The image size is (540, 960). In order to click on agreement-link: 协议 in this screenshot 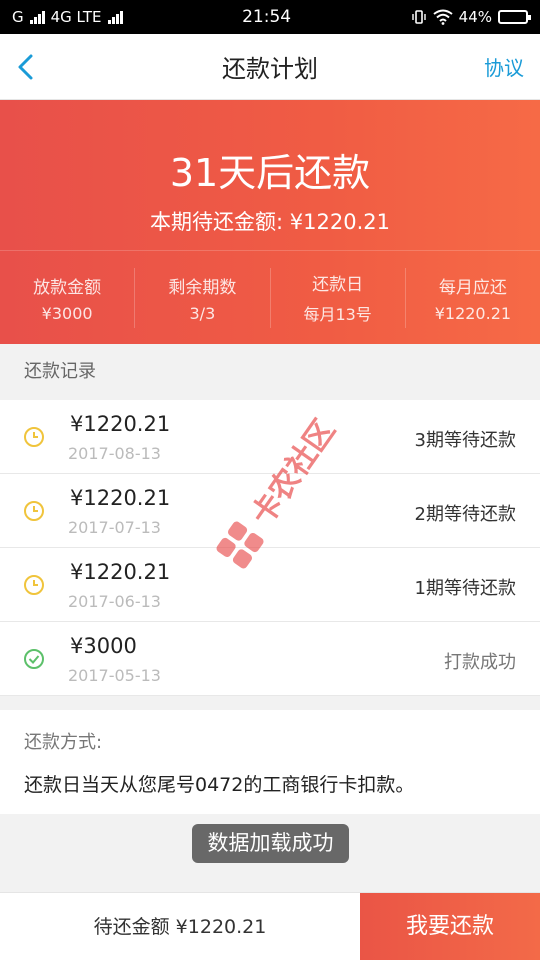, I will do `click(504, 66)`.